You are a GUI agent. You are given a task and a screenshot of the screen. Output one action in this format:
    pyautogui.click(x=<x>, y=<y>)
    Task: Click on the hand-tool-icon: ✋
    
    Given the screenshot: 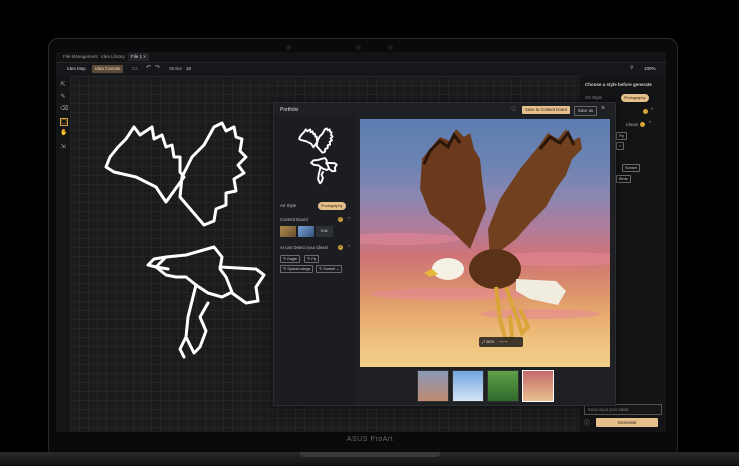 What is the action you would take?
    pyautogui.click(x=63, y=133)
    